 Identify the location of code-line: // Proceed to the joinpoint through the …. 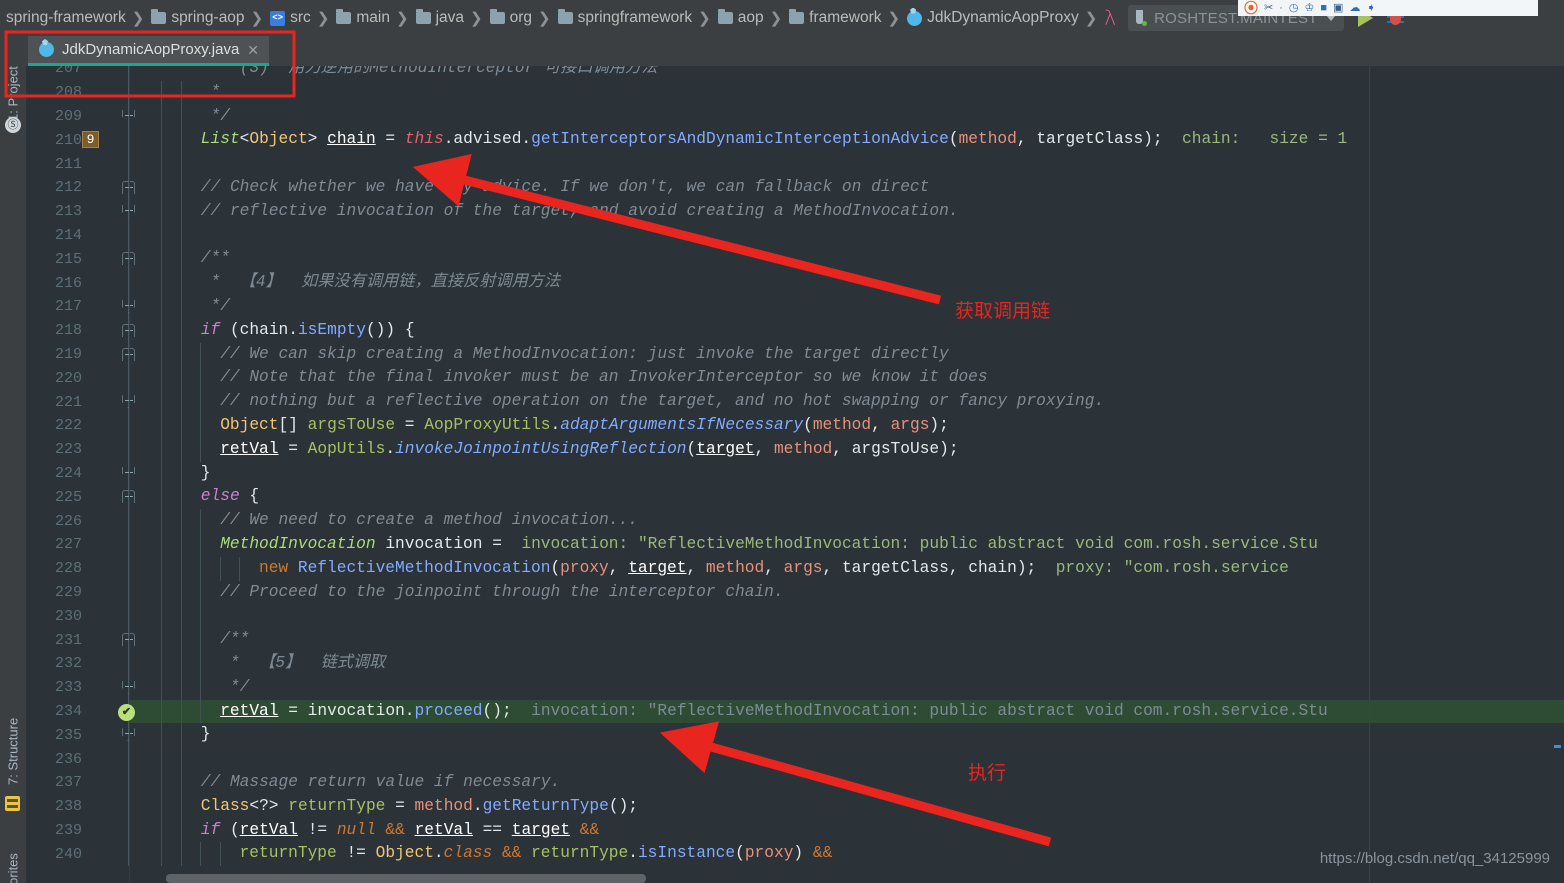
(847, 592).